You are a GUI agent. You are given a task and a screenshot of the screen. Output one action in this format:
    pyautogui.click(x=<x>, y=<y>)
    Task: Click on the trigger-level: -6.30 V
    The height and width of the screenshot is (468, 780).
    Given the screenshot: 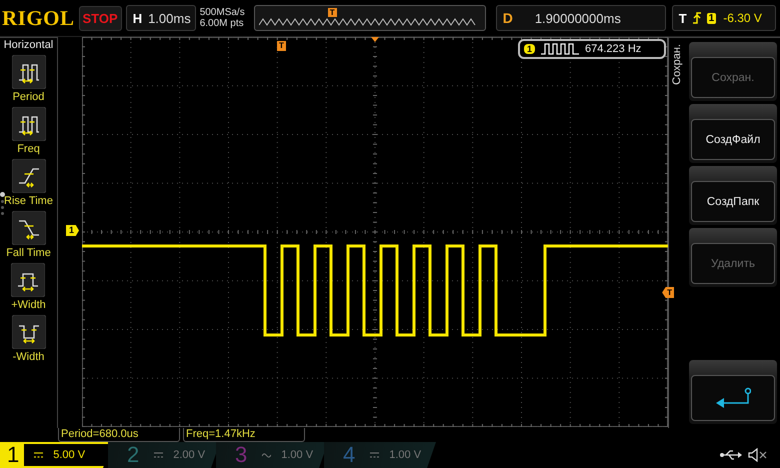 What is the action you would take?
    pyautogui.click(x=742, y=18)
    